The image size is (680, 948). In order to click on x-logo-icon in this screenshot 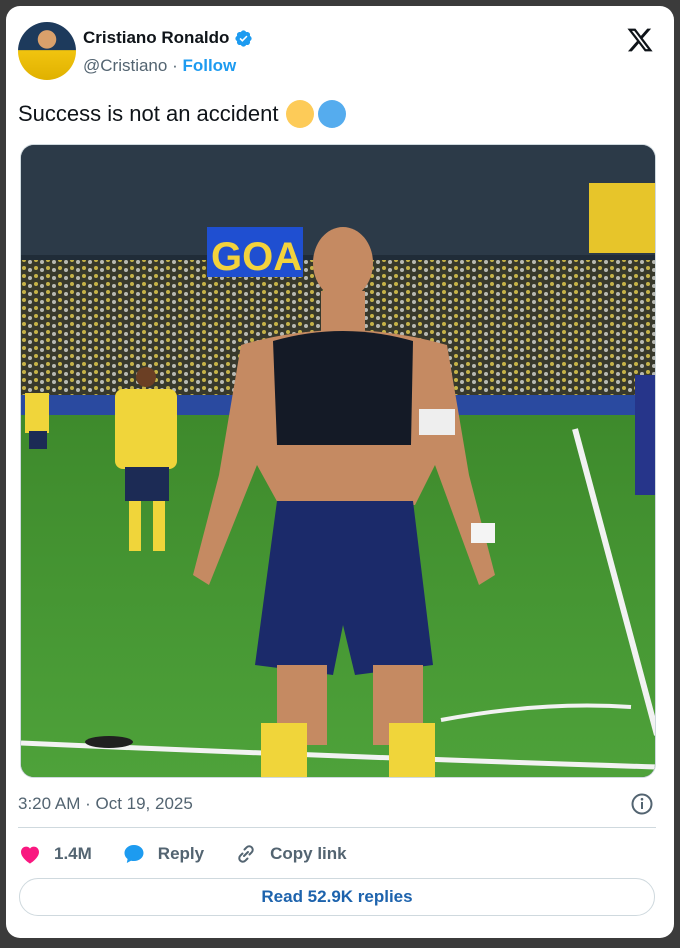, I will do `click(640, 40)`.